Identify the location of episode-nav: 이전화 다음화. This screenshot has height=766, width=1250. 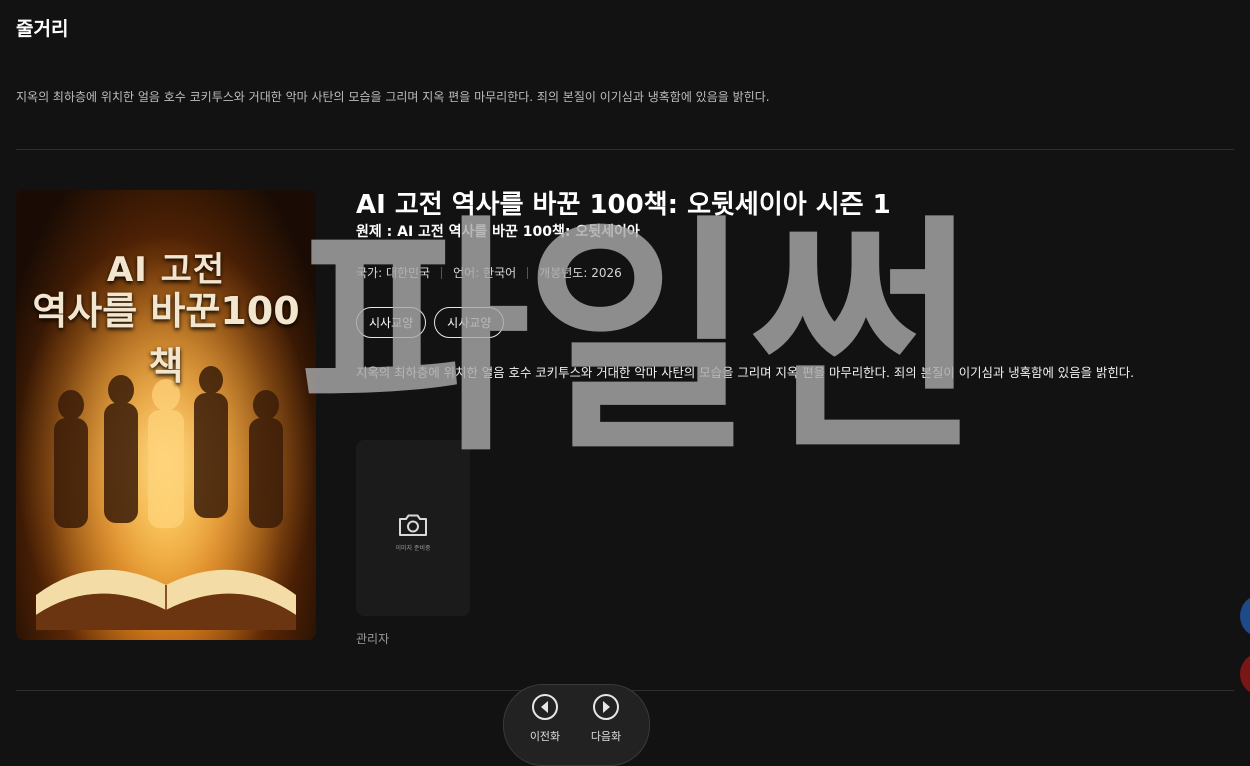
(576, 725).